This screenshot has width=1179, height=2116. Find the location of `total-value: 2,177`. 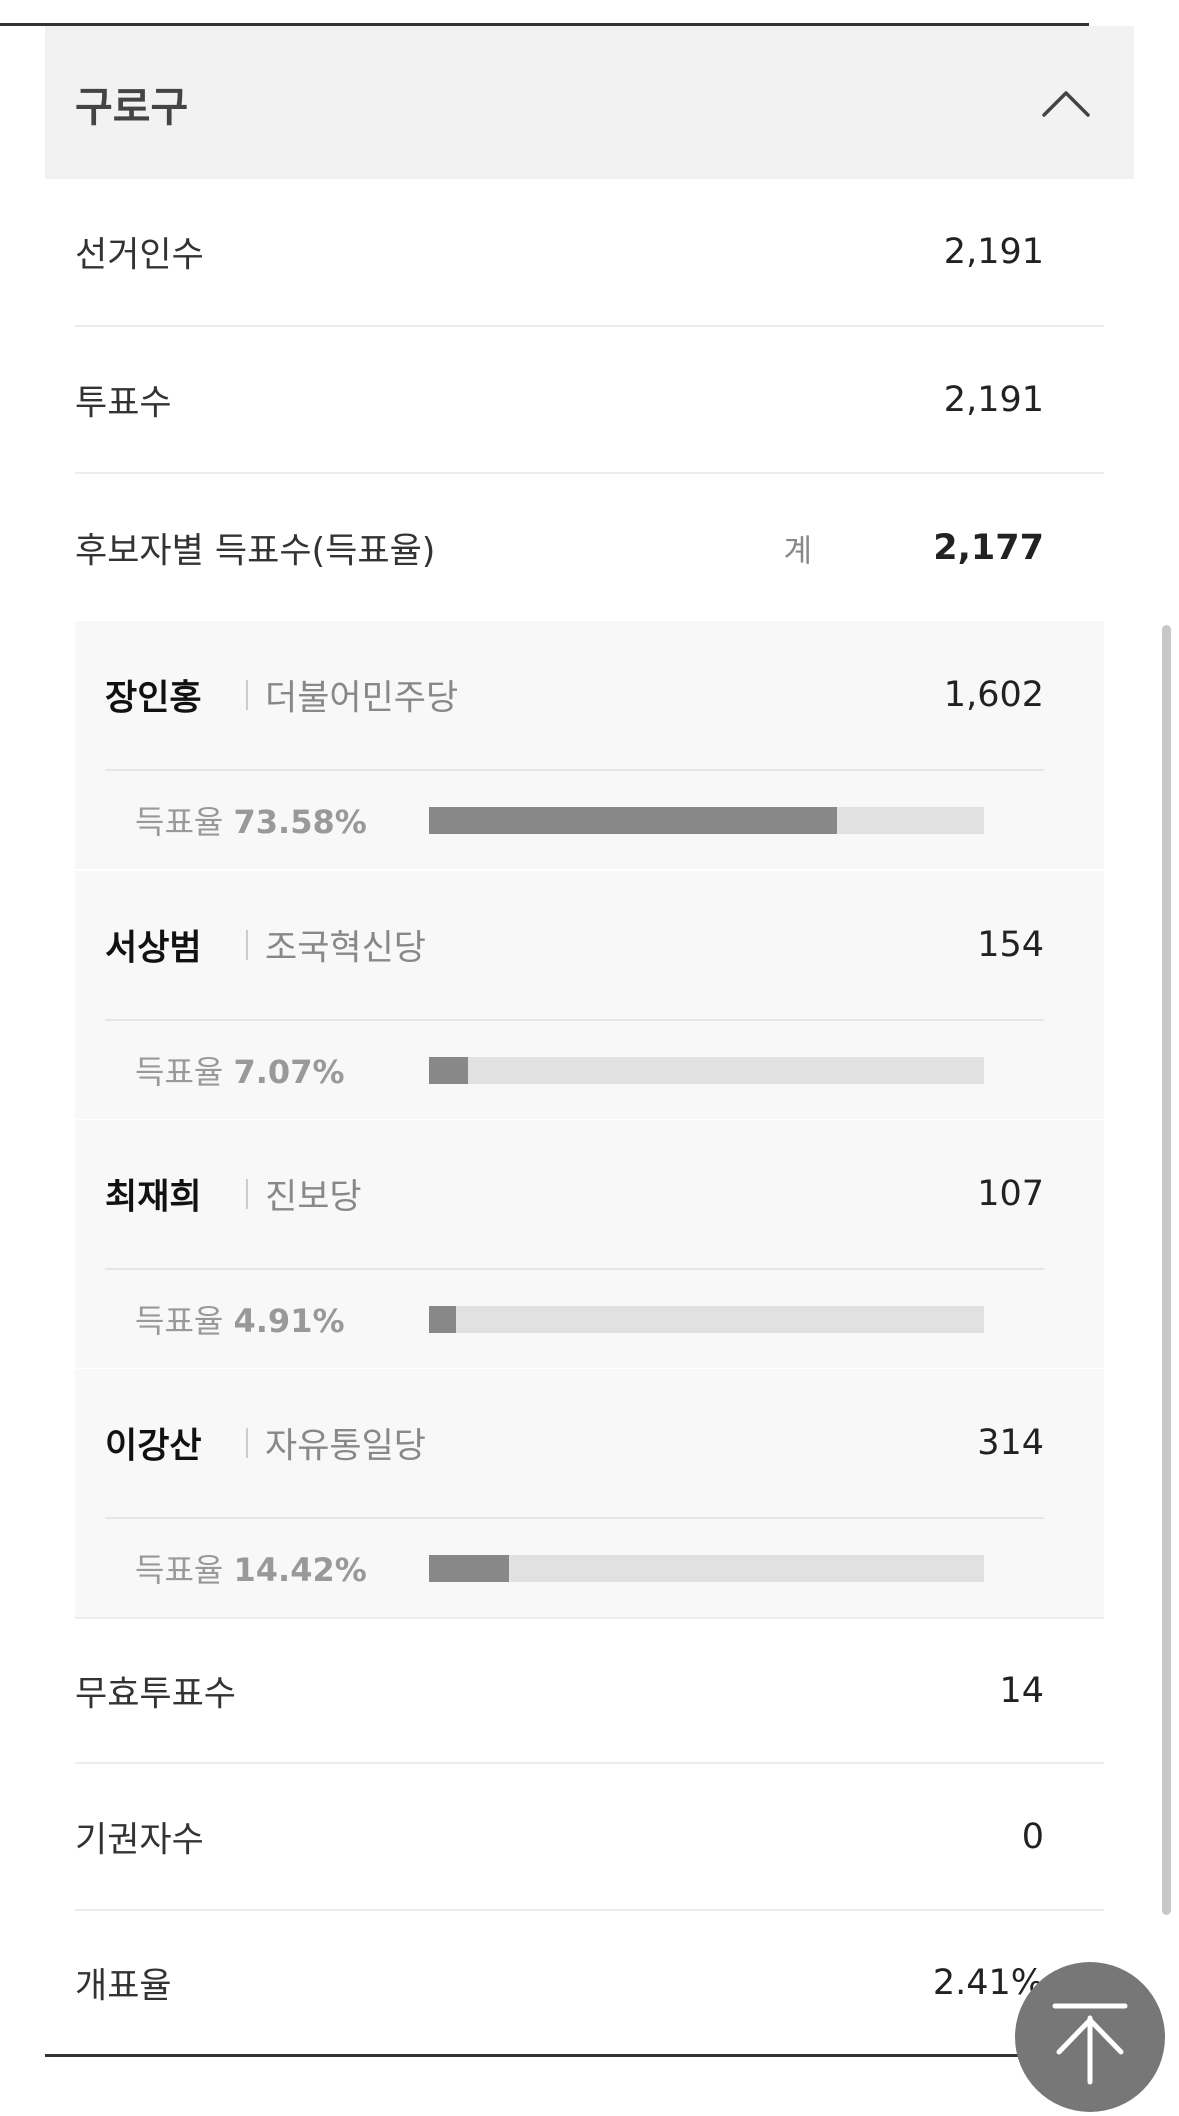

total-value: 2,177 is located at coordinates (988, 547).